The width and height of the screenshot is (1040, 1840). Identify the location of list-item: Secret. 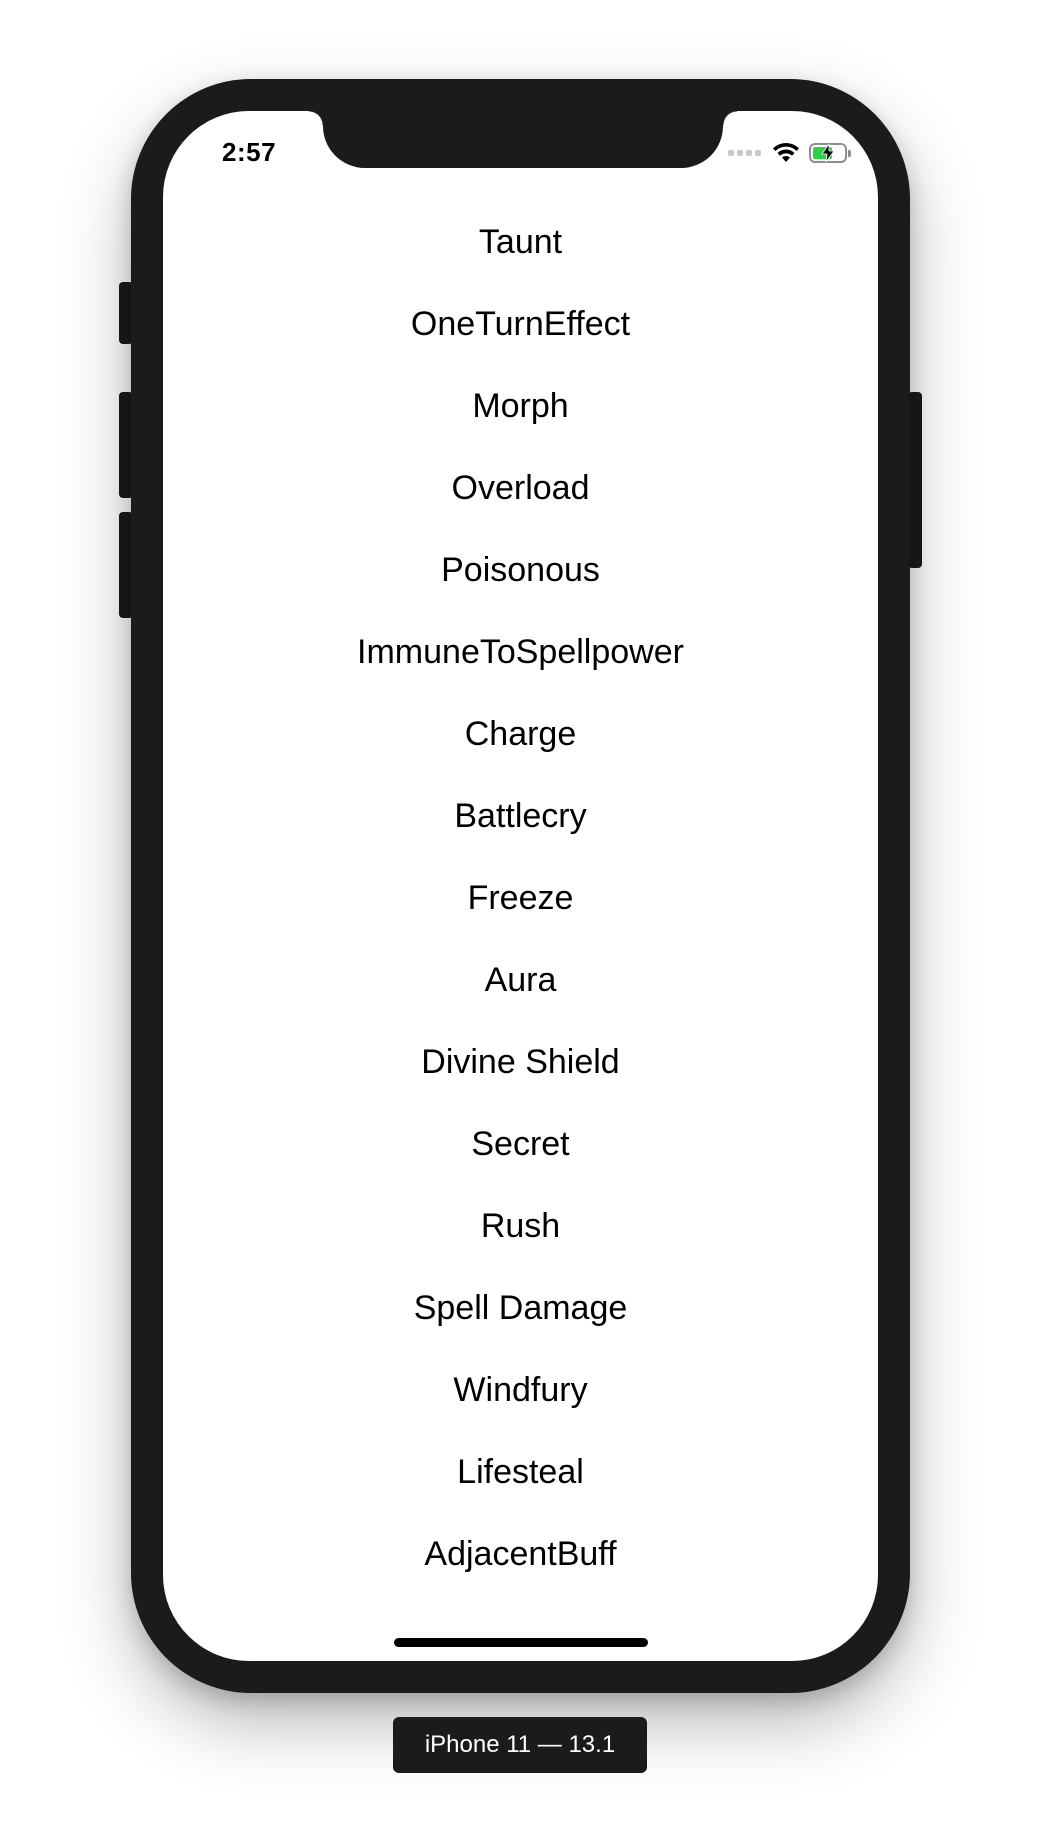
(520, 1144).